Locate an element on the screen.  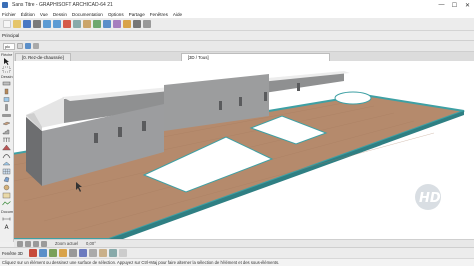
zone-tool-icon is located at coordinates (6, 195).